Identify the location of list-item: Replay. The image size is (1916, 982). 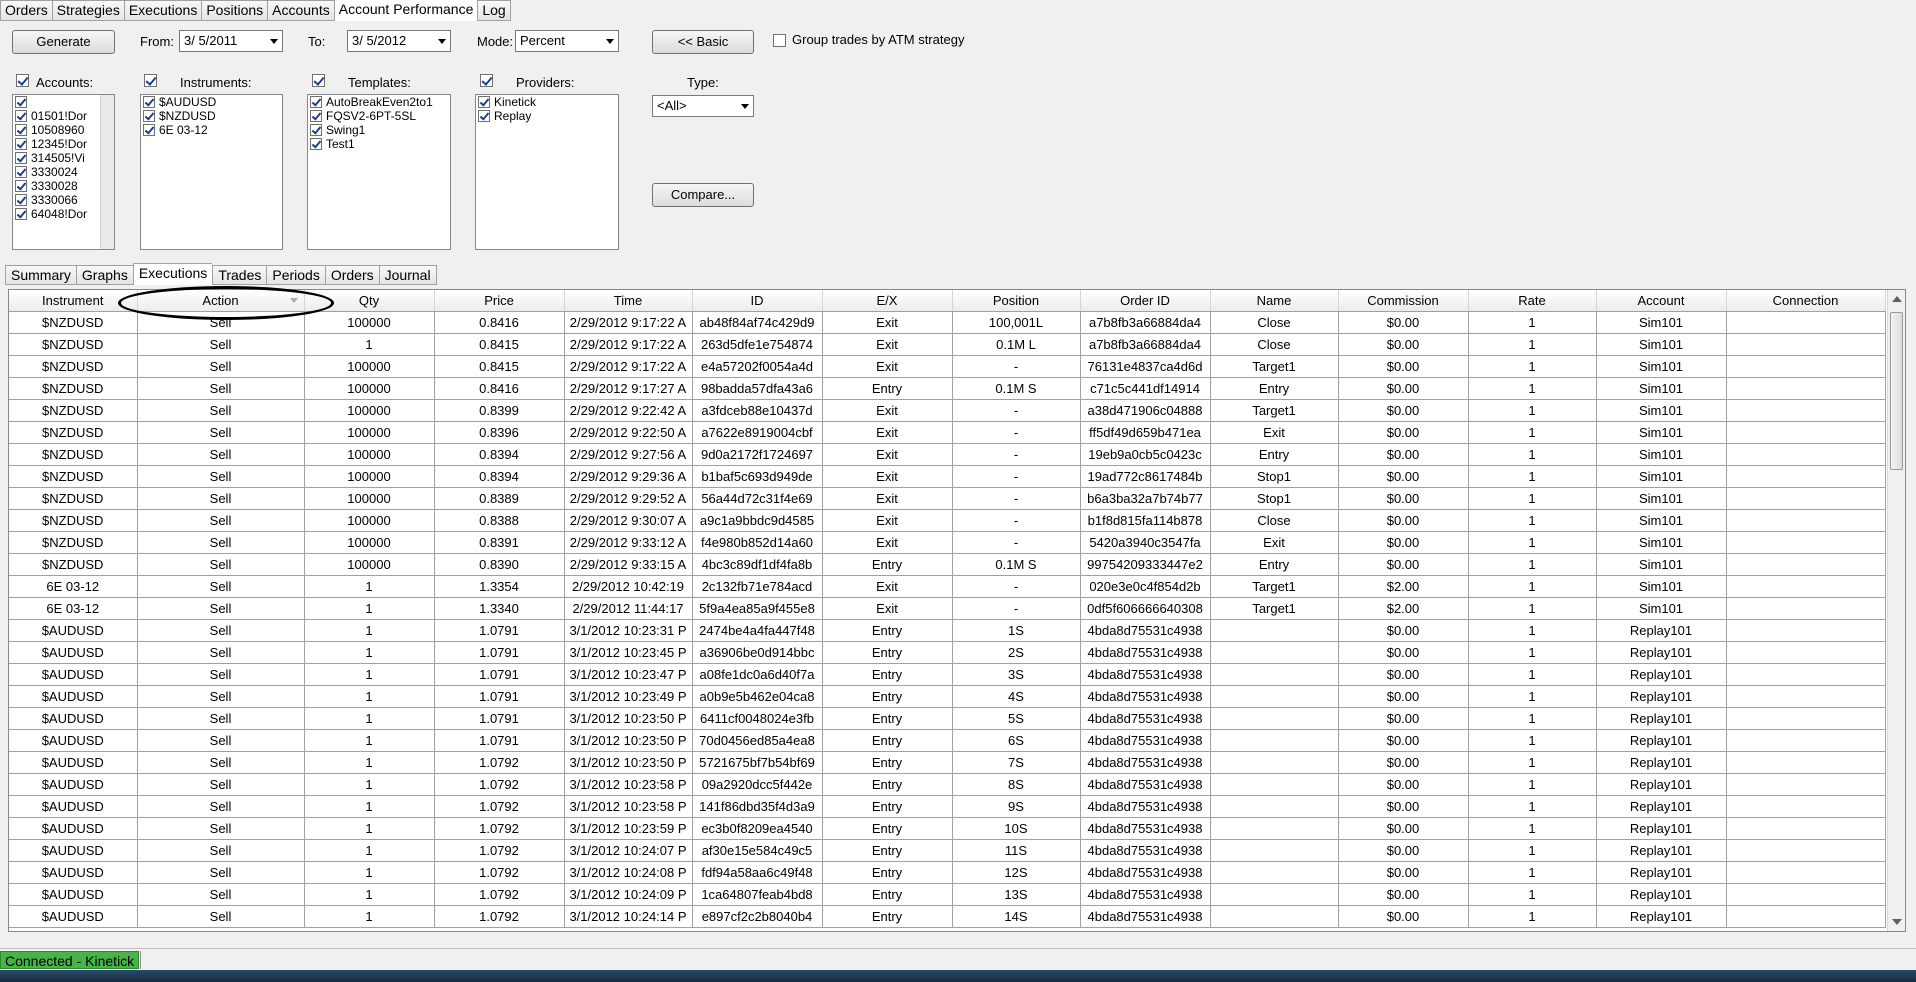
(547, 116).